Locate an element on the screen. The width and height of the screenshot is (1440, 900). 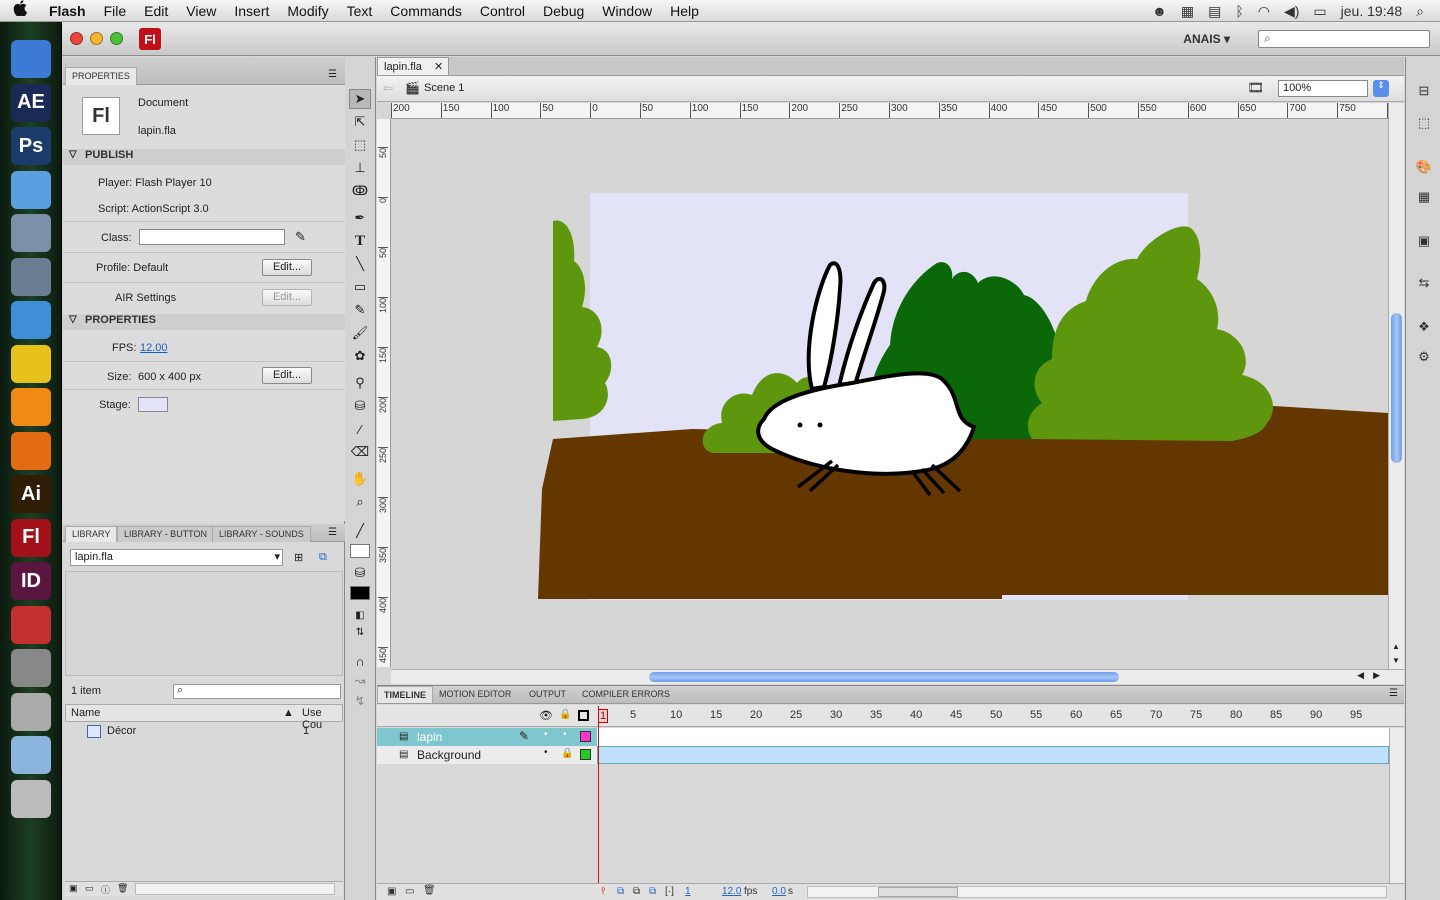
document-tab: lapin.fla ✕ is located at coordinates (413, 66).